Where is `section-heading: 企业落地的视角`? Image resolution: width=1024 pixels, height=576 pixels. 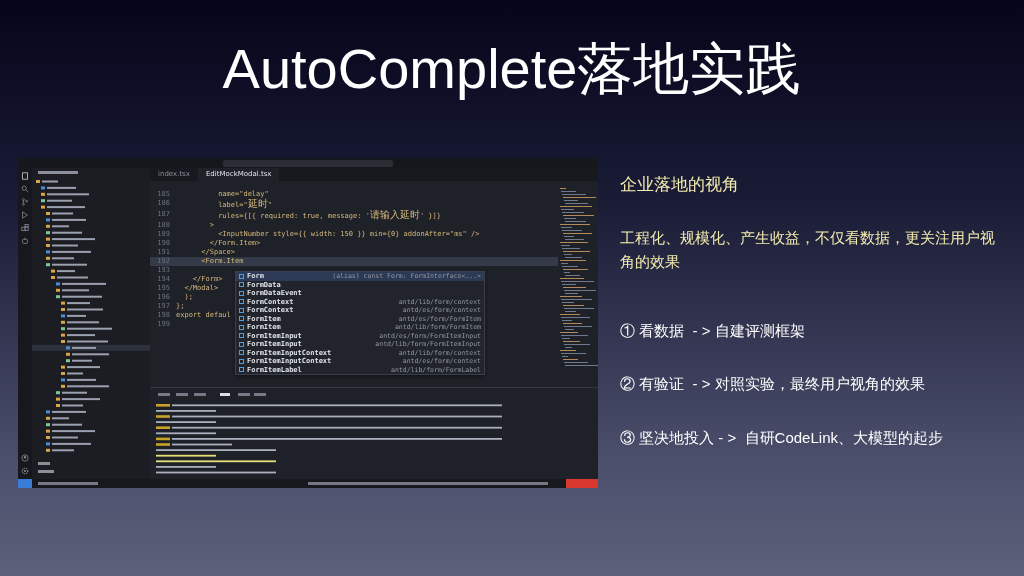 section-heading: 企业落地的视角 is located at coordinates (680, 185).